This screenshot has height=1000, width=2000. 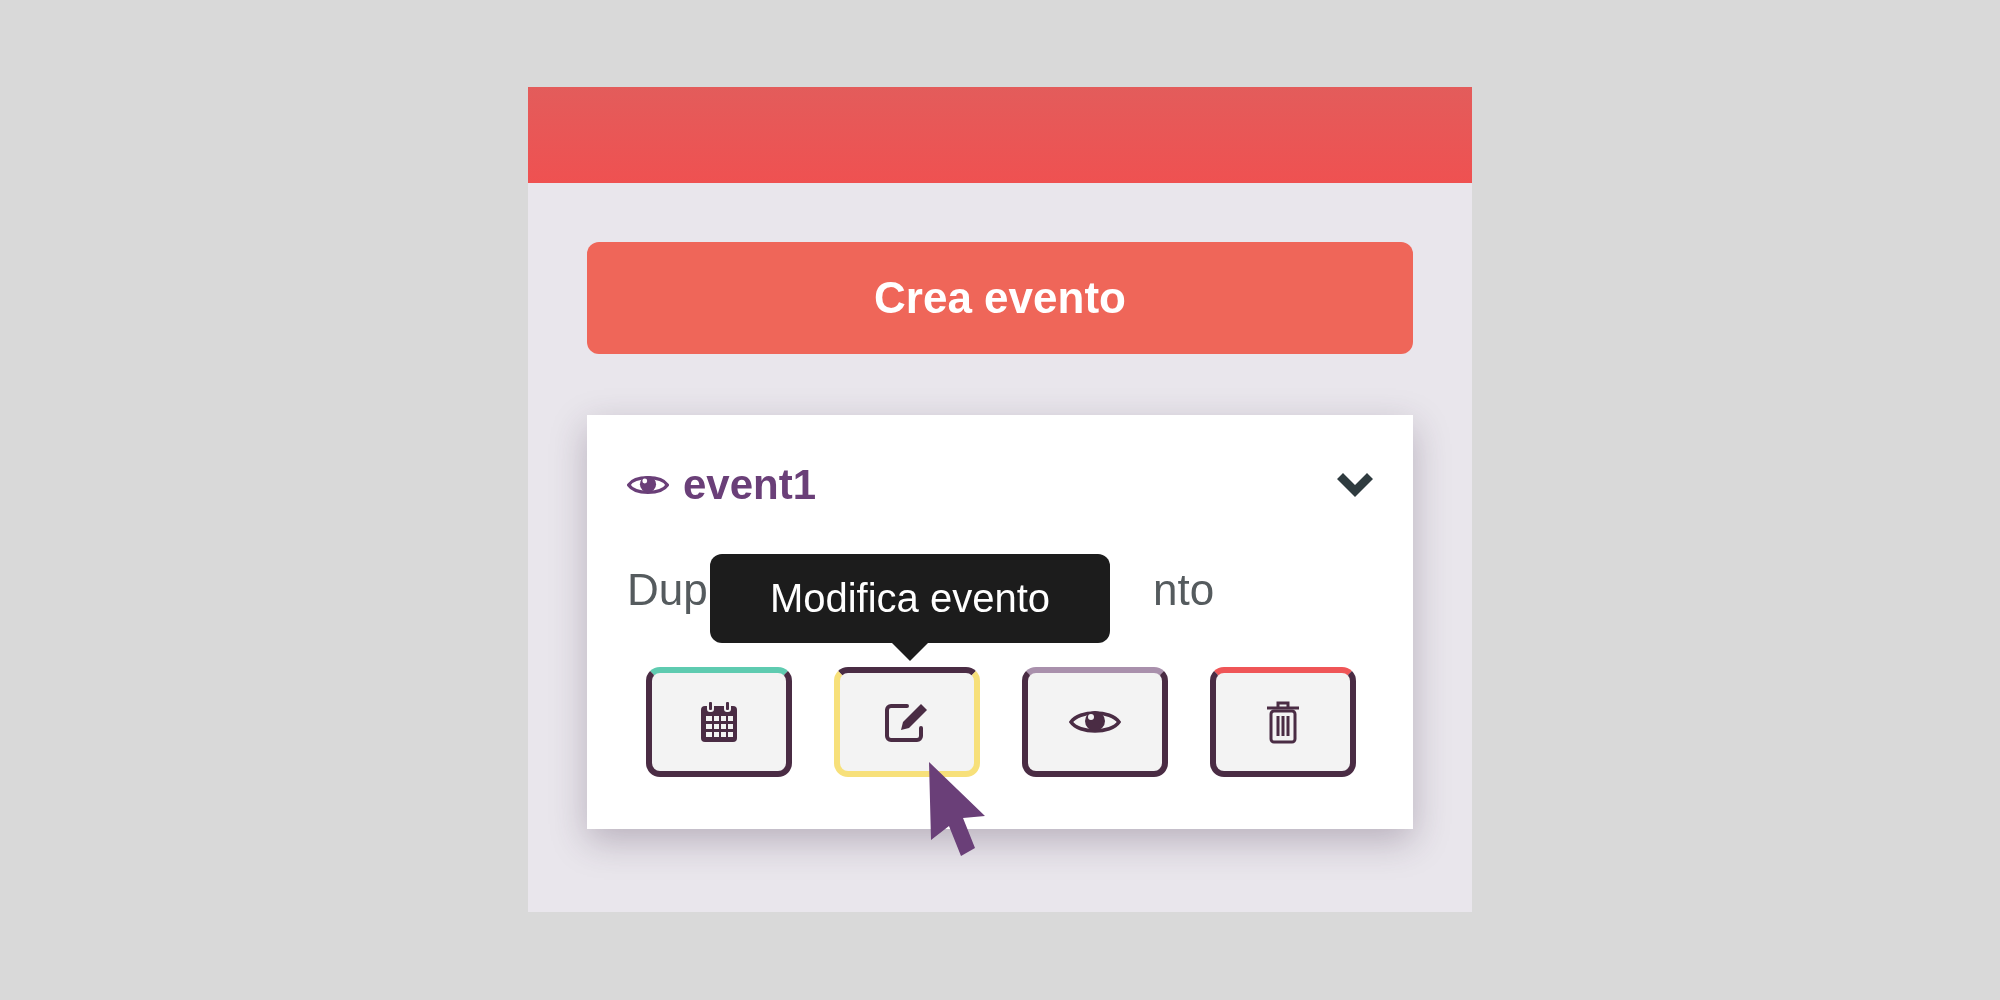 What do you see at coordinates (1000, 298) in the screenshot?
I see `create-event-button: Crea evento` at bounding box center [1000, 298].